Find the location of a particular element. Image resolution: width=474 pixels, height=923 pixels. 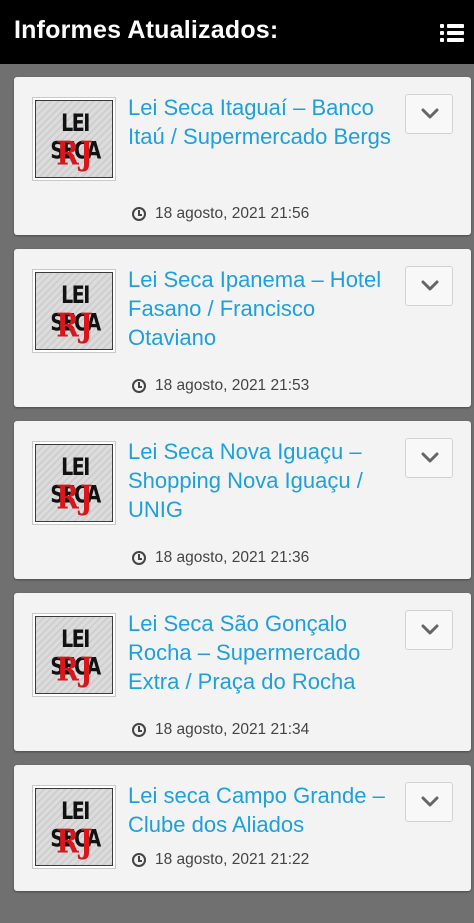

page-title: Informes Atualizados: is located at coordinates (146, 30).